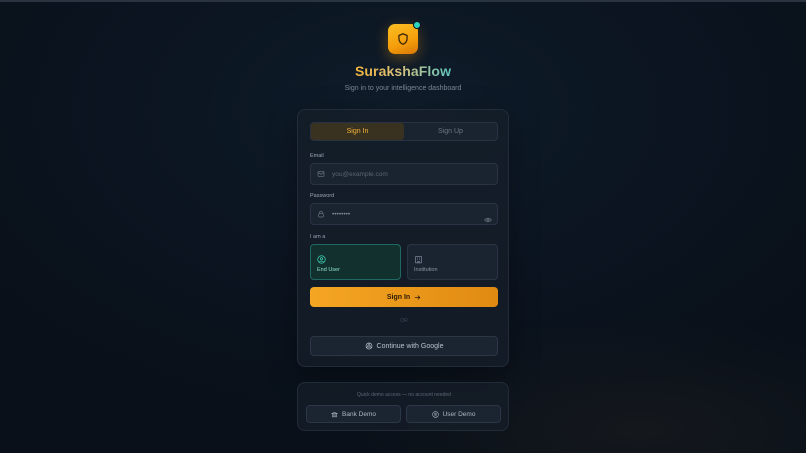 The height and width of the screenshot is (453, 806). Describe the element at coordinates (355, 262) in the screenshot. I see `role-option-end-user: End User` at that location.